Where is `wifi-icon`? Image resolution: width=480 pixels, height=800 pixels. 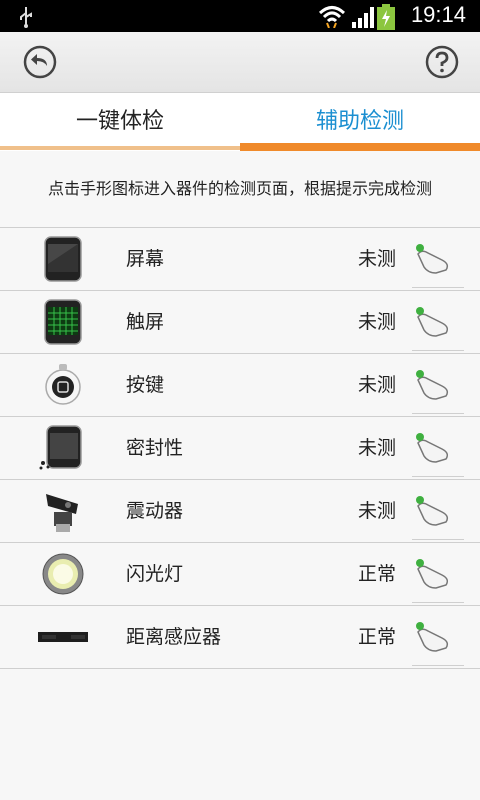
wifi-icon is located at coordinates (332, 17).